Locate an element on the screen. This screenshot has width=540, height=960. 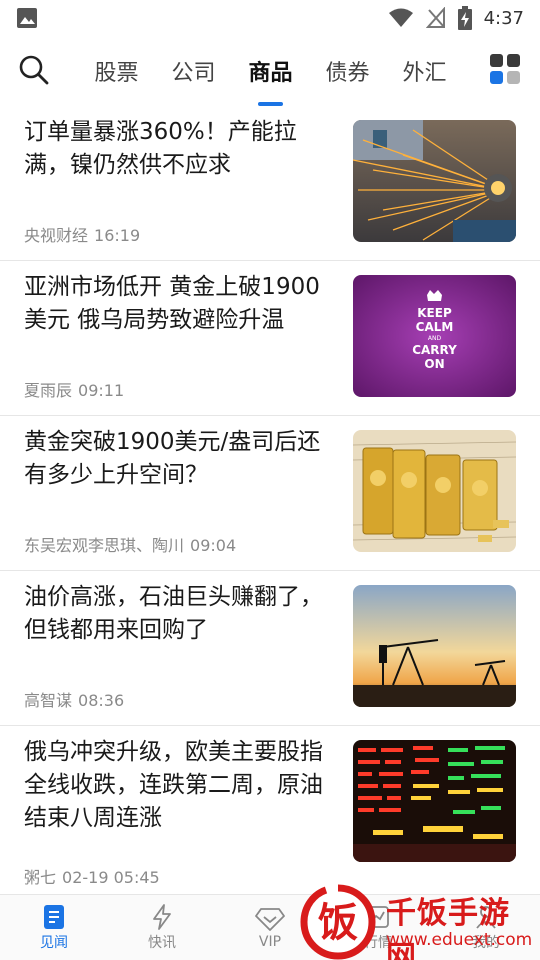
poster-line-calm: CALM is located at coordinates (435, 327).